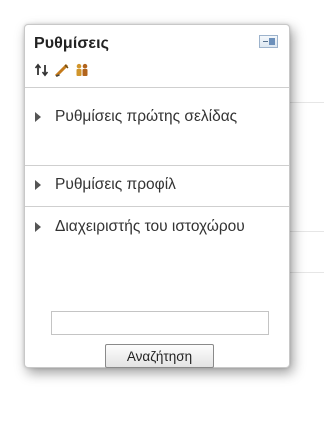  I want to click on menu-item-label: Διαχειριστής του ιστοχώρου, so click(150, 226).